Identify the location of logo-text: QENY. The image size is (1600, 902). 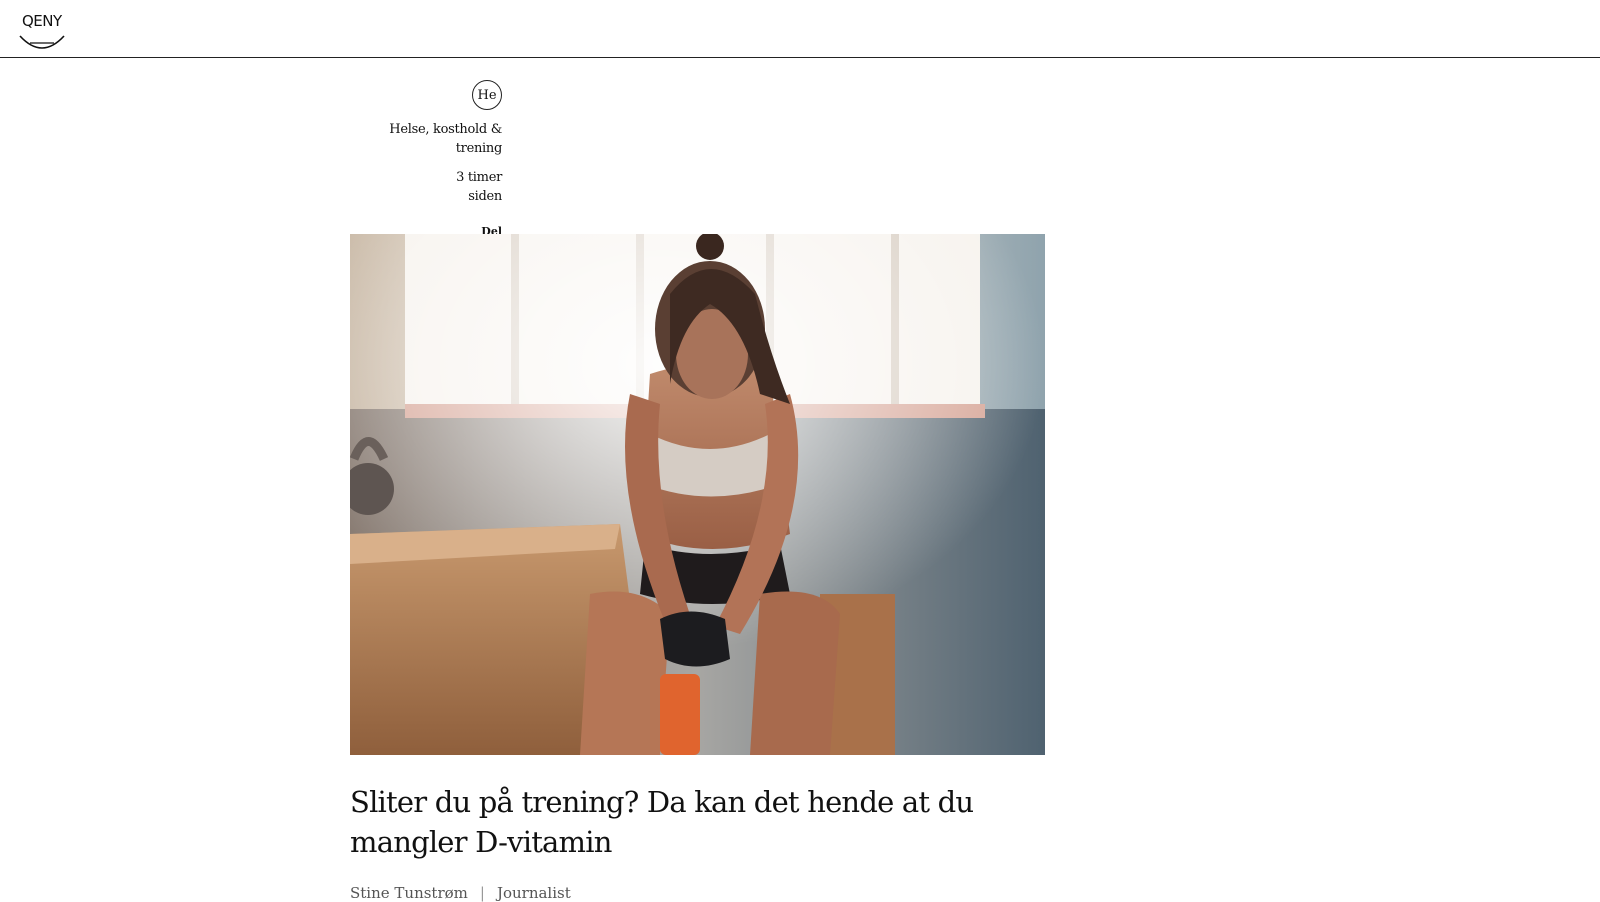
(42, 21).